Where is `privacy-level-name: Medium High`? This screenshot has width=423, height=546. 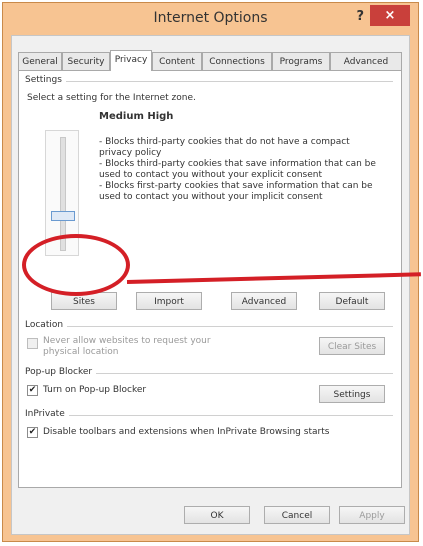 privacy-level-name: Medium High is located at coordinates (136, 116).